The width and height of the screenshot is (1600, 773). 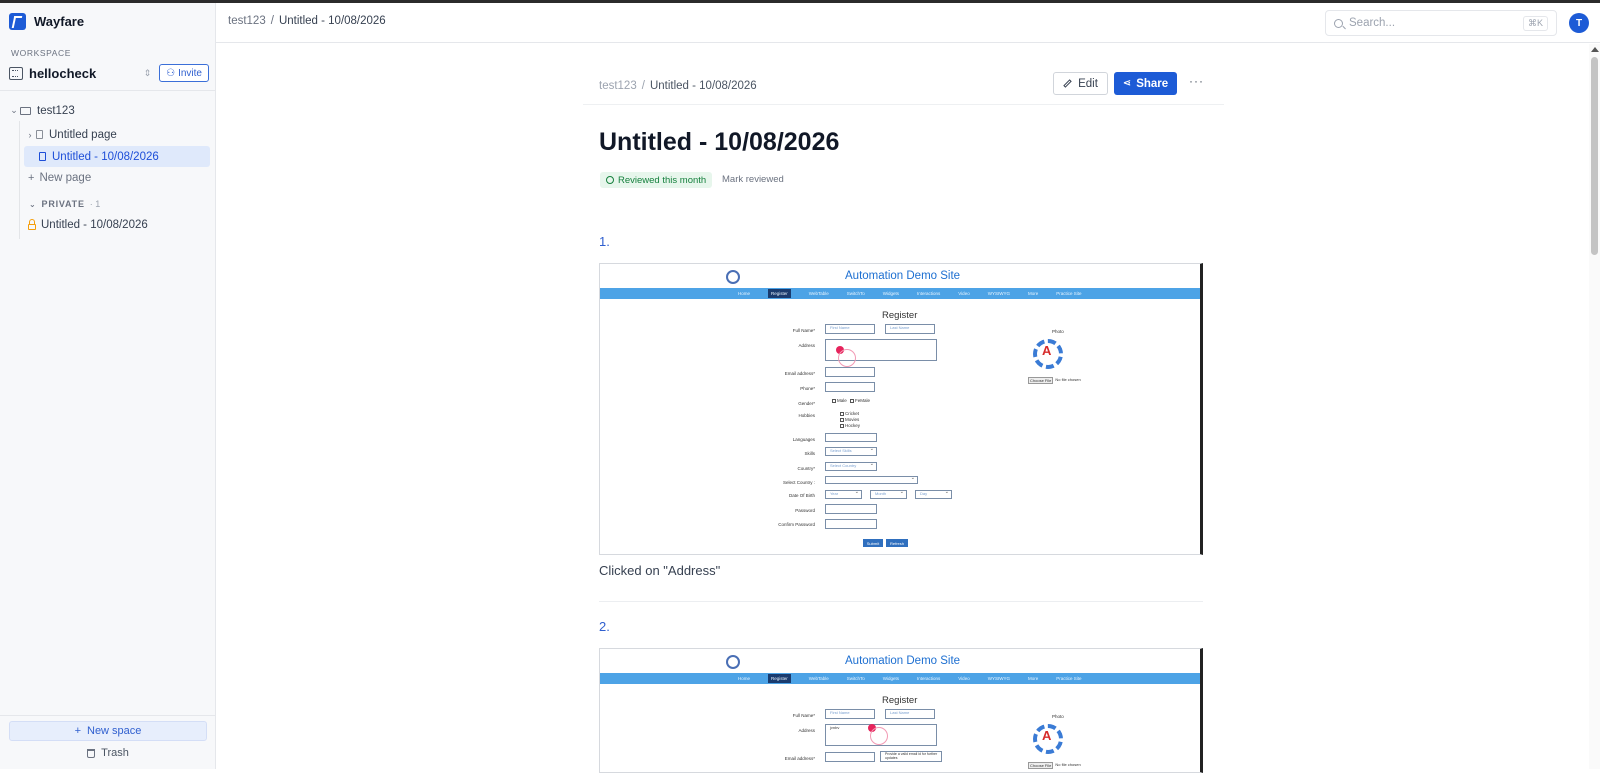 What do you see at coordinates (753, 179) in the screenshot?
I see `mark-reviewed-button: Mark reviewed` at bounding box center [753, 179].